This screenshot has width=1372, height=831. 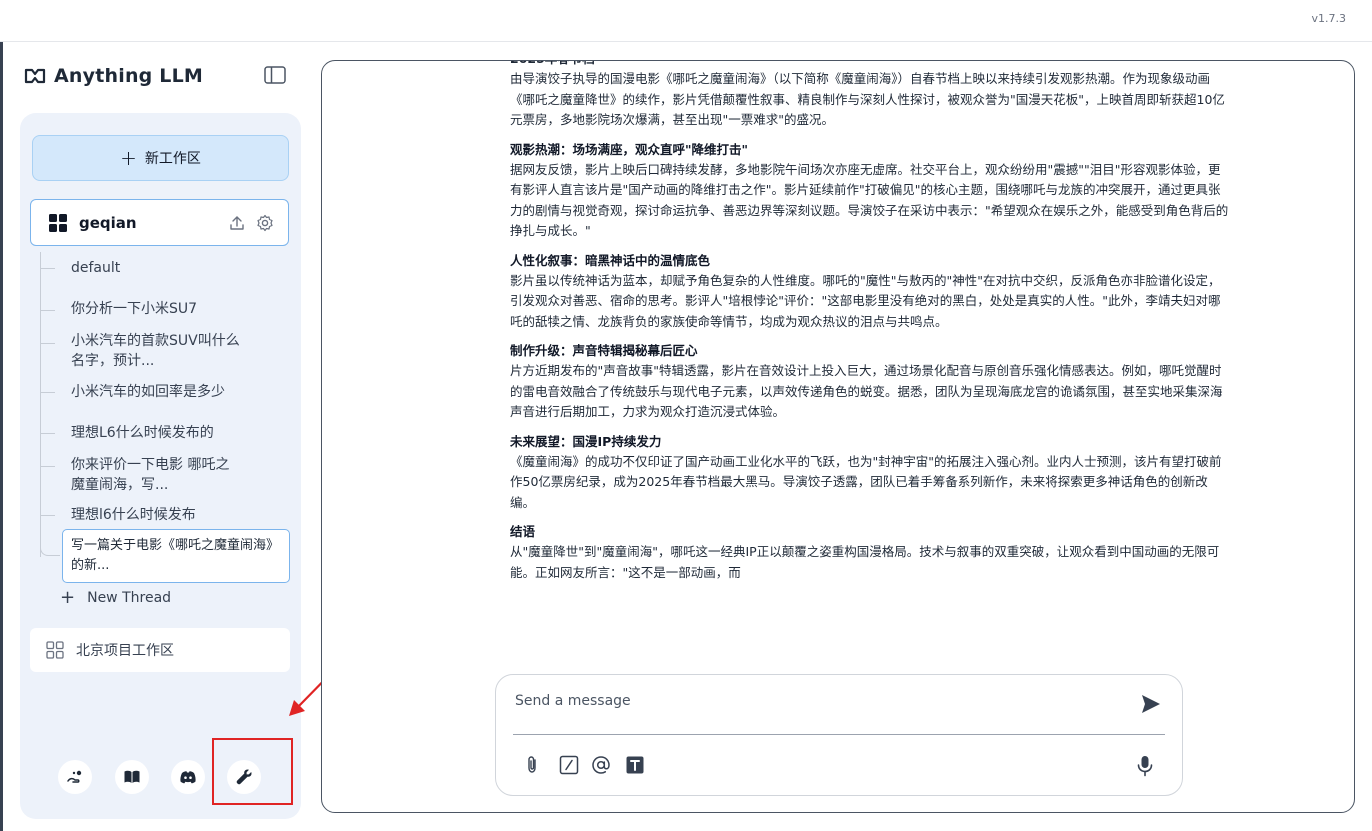 I want to click on top-bar: v1.7.3, so click(x=686, y=21).